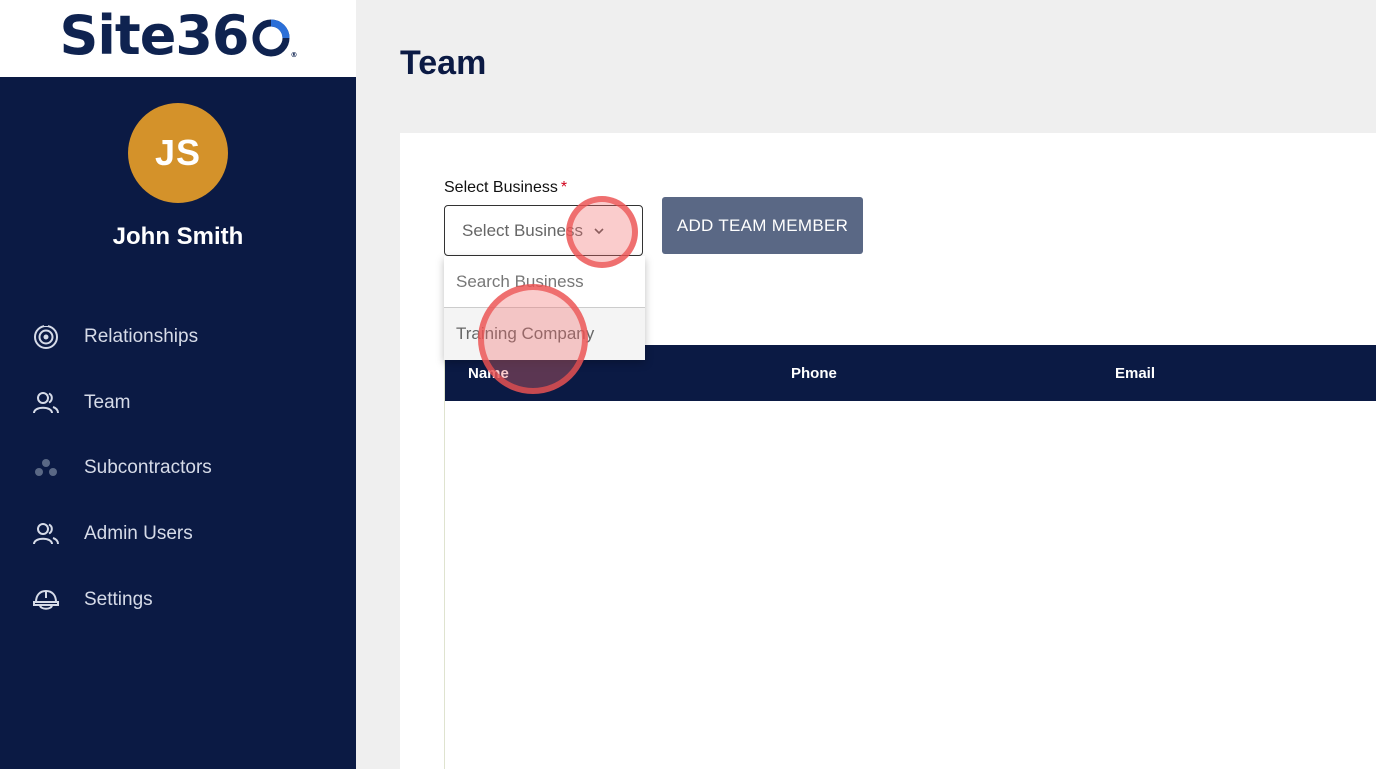  I want to click on required-asterisk: *, so click(564, 187).